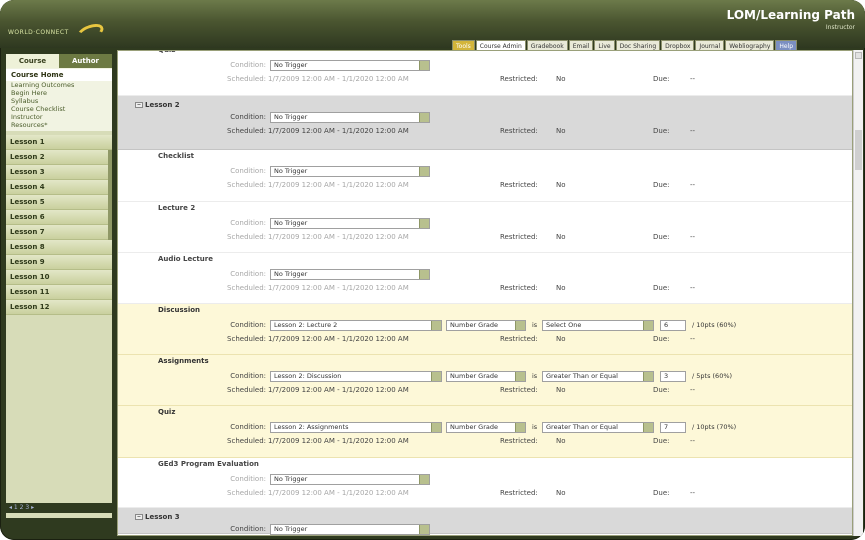  What do you see at coordinates (59, 109) in the screenshot?
I see `nav-course-checklist: Course Checklist` at bounding box center [59, 109].